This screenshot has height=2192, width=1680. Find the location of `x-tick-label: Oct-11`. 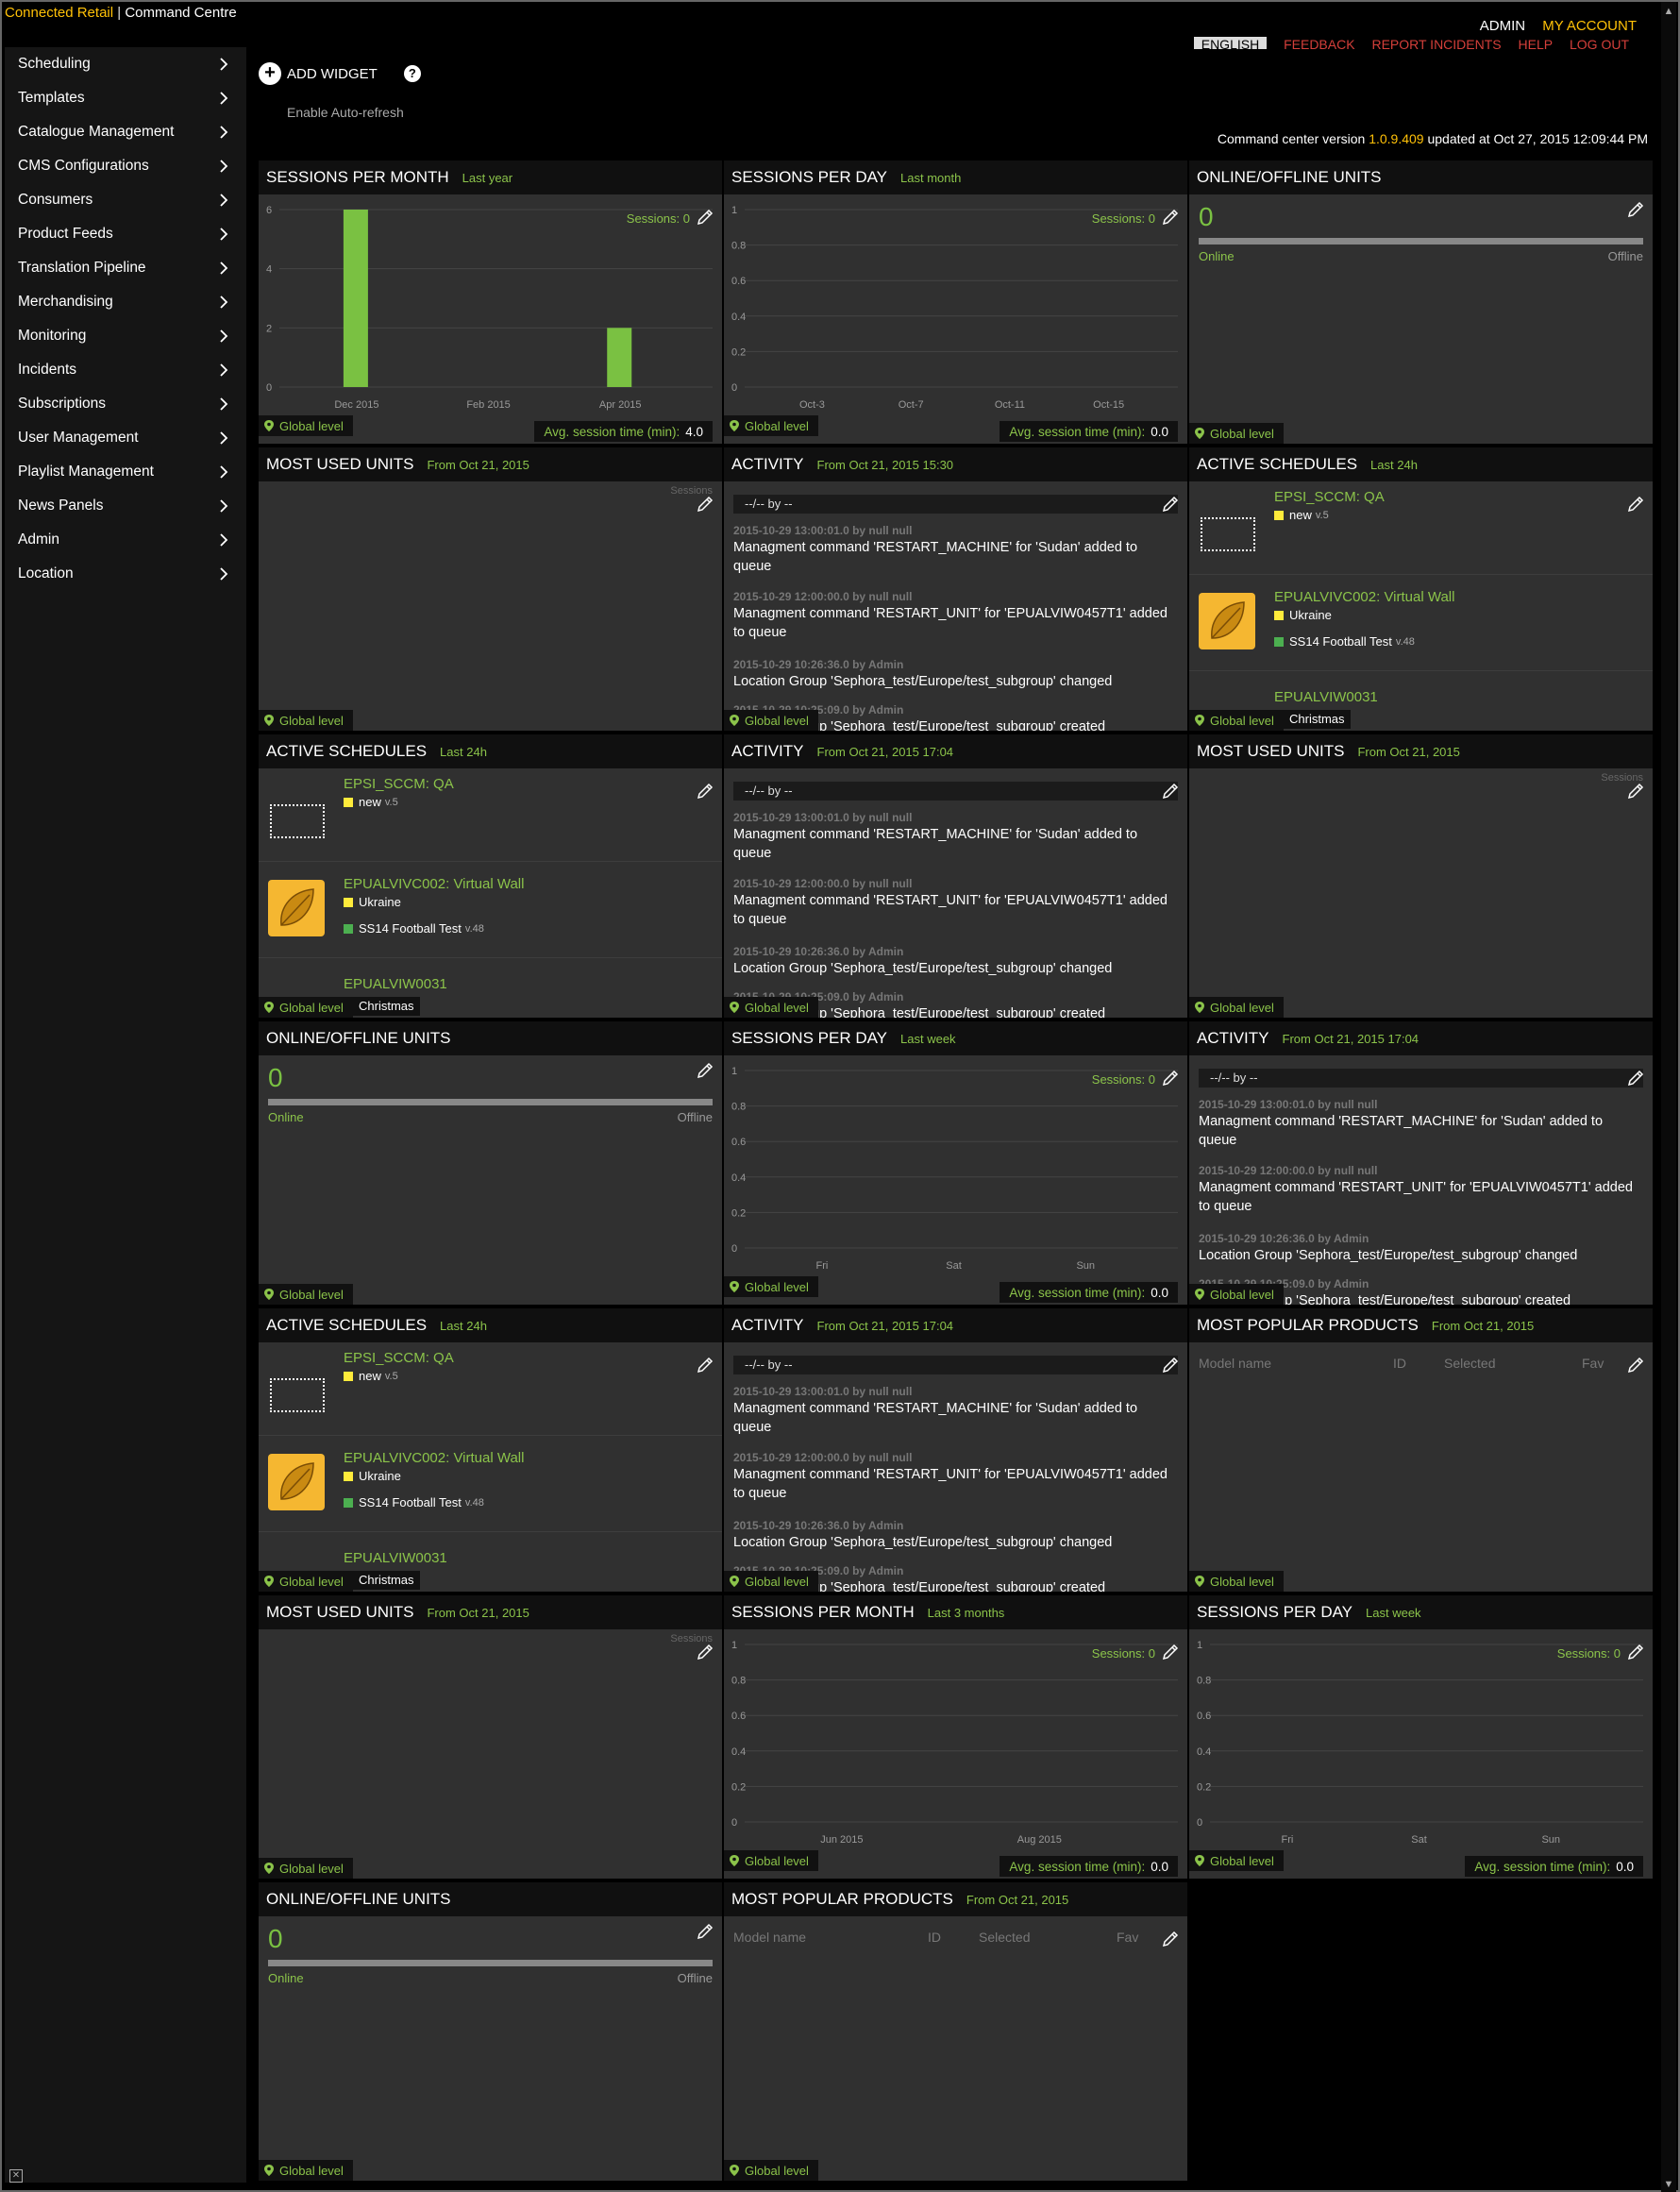

x-tick-label: Oct-11 is located at coordinates (1010, 405).